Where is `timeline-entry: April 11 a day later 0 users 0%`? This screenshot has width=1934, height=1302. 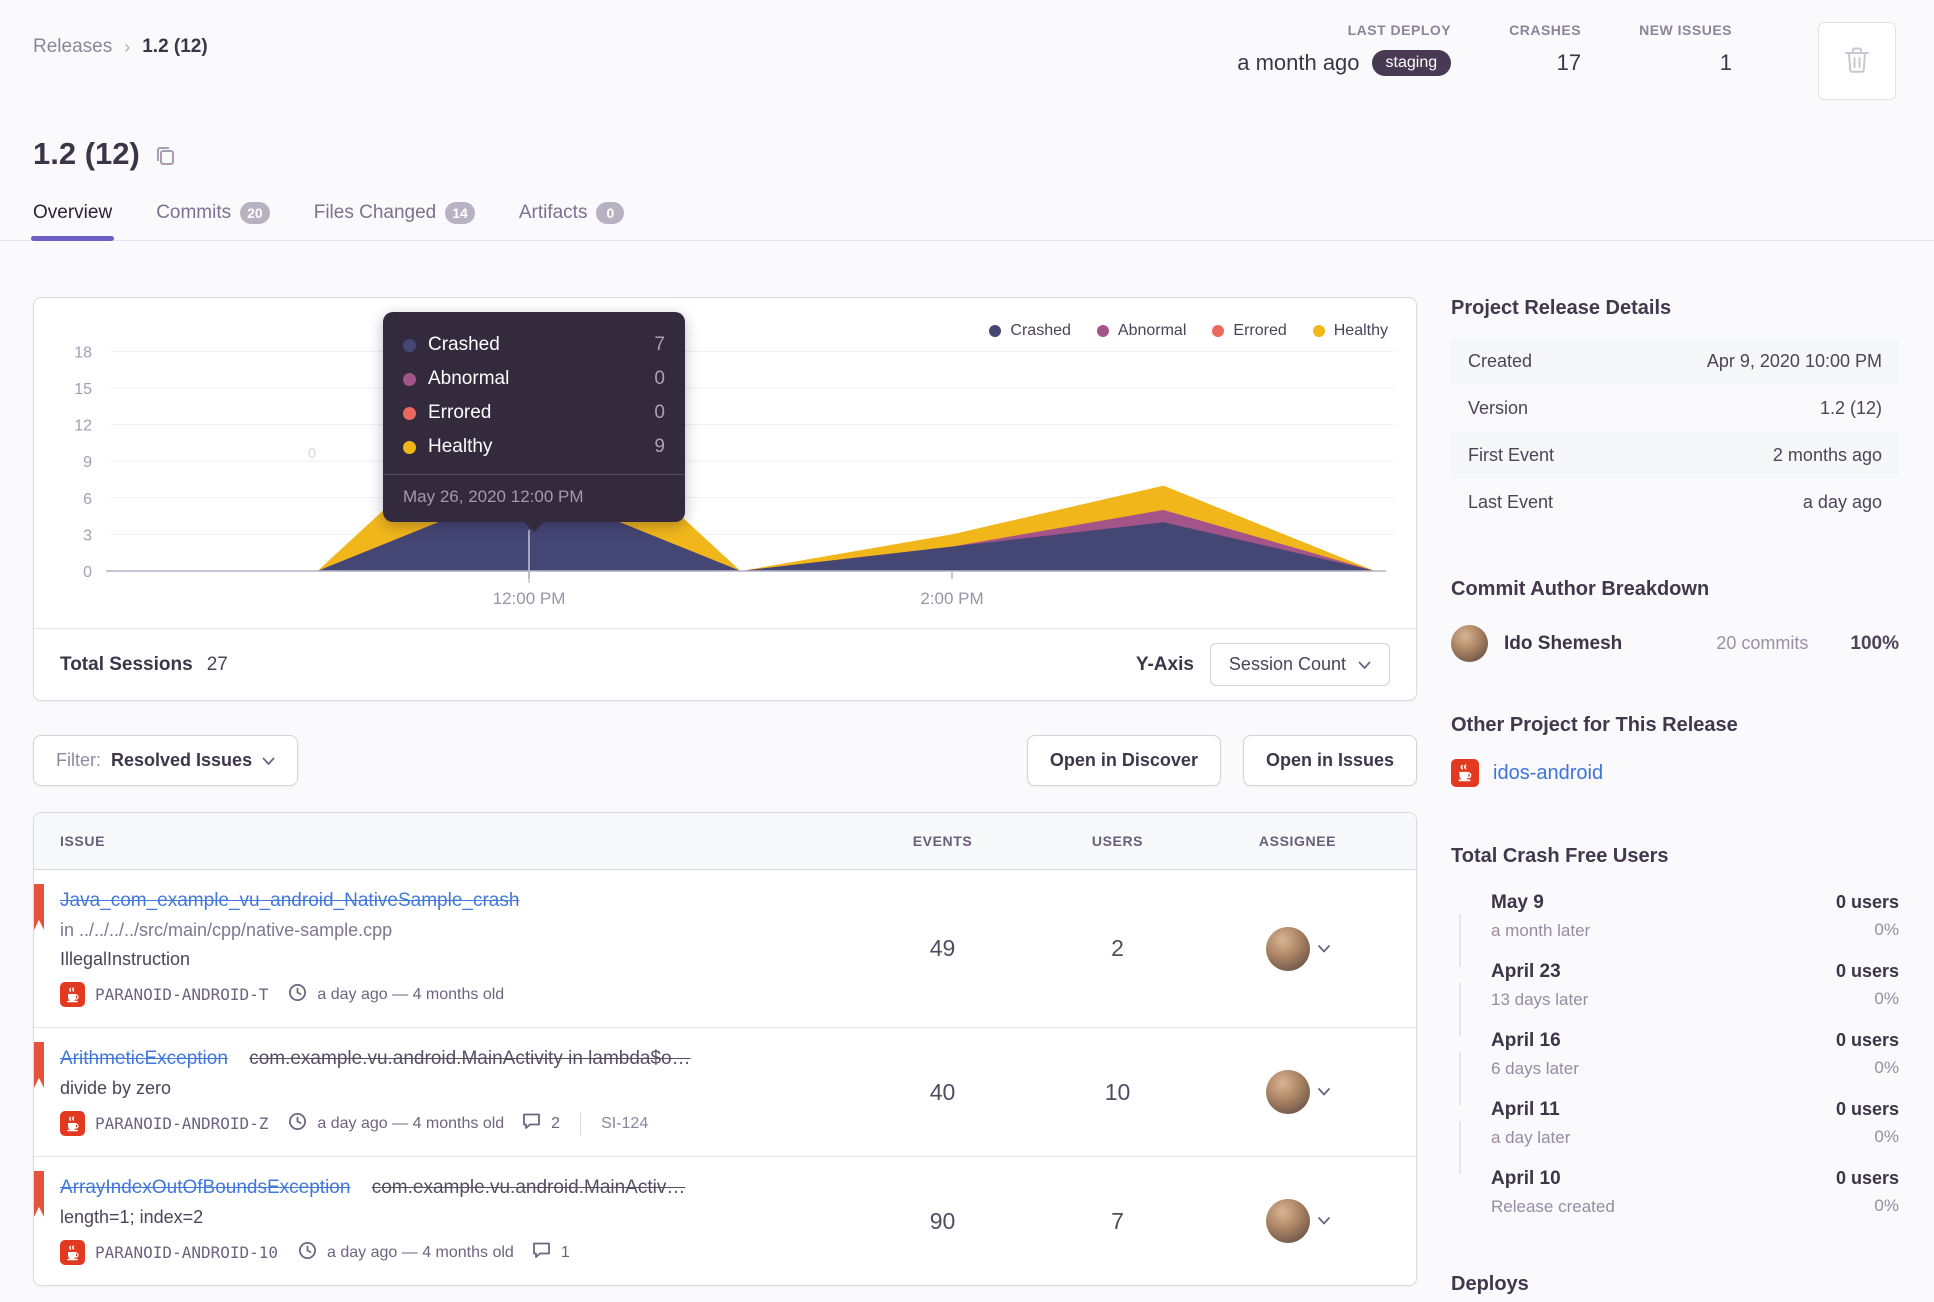 timeline-entry: April 11 a day later 0 users 0% is located at coordinates (1675, 1136).